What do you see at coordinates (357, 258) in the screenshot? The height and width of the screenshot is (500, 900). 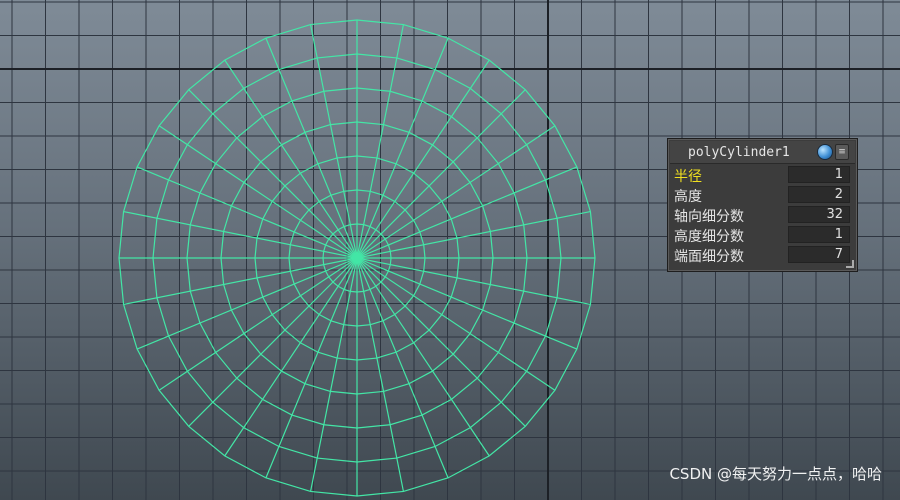 I see `center-pivot` at bounding box center [357, 258].